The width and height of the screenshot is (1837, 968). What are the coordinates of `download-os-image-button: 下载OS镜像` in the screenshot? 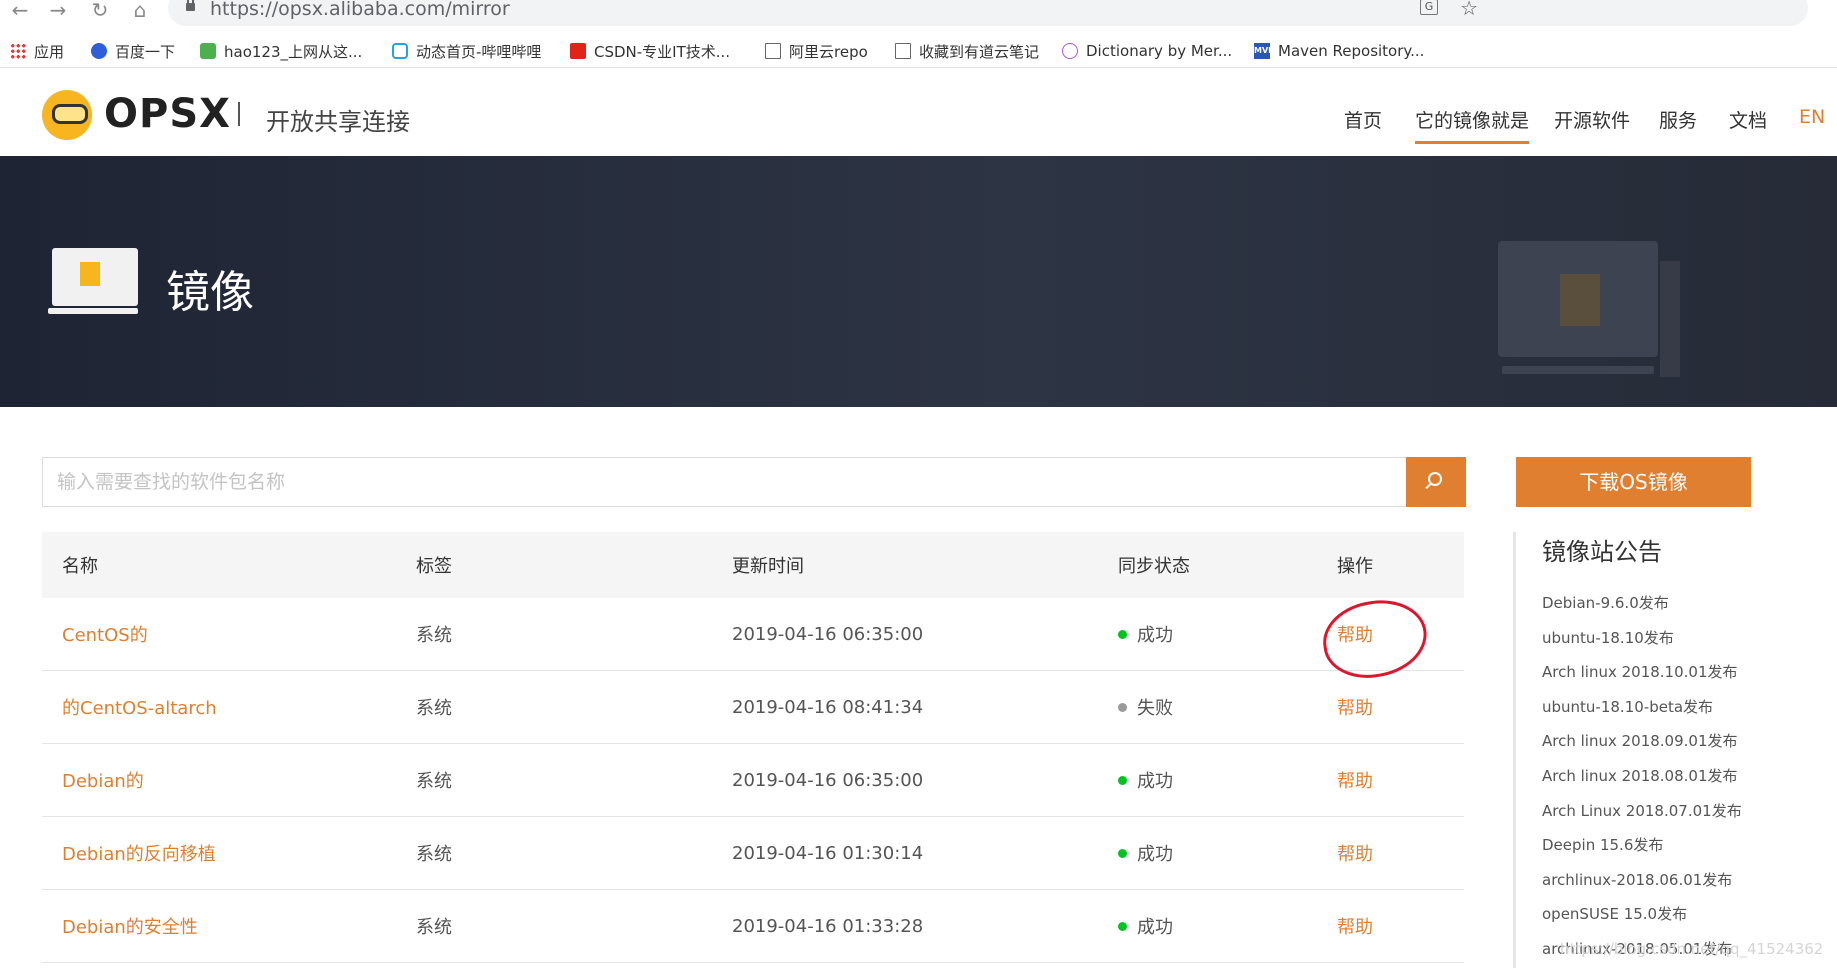 It's located at (1633, 482).